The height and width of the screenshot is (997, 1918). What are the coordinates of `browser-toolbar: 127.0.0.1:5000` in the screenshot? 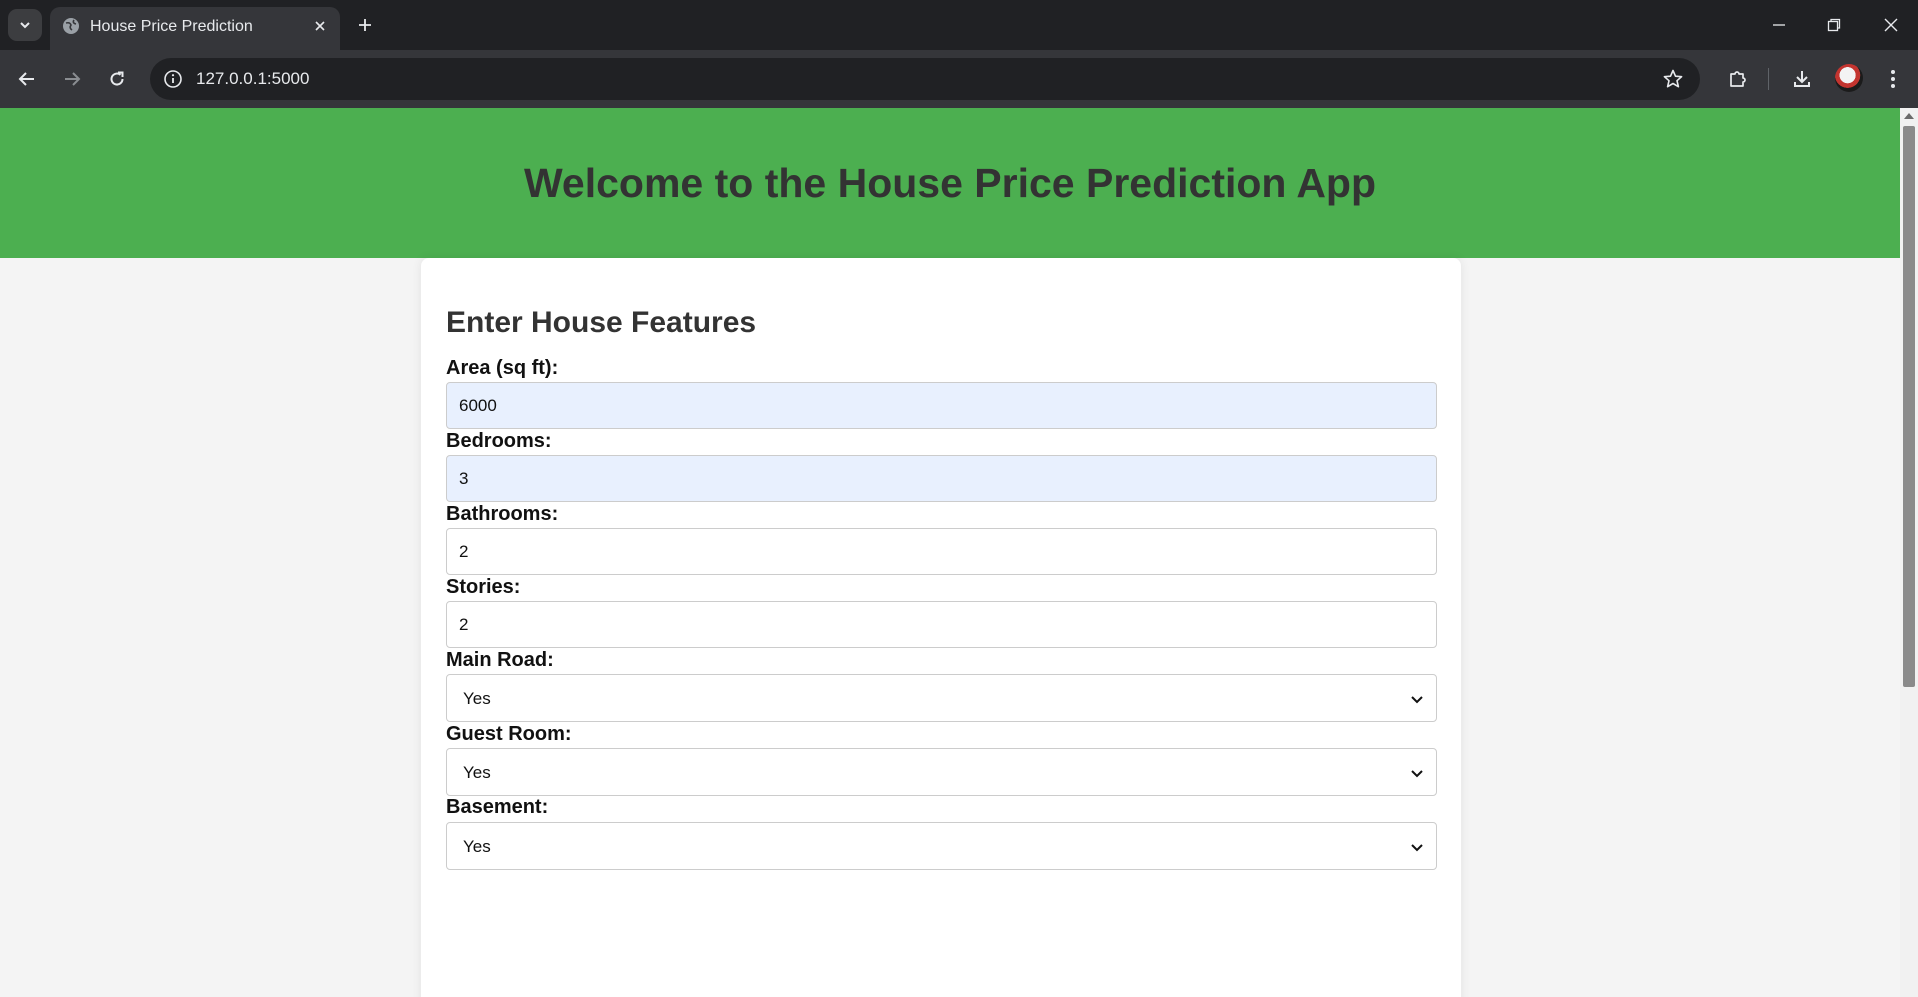 It's located at (959, 79).